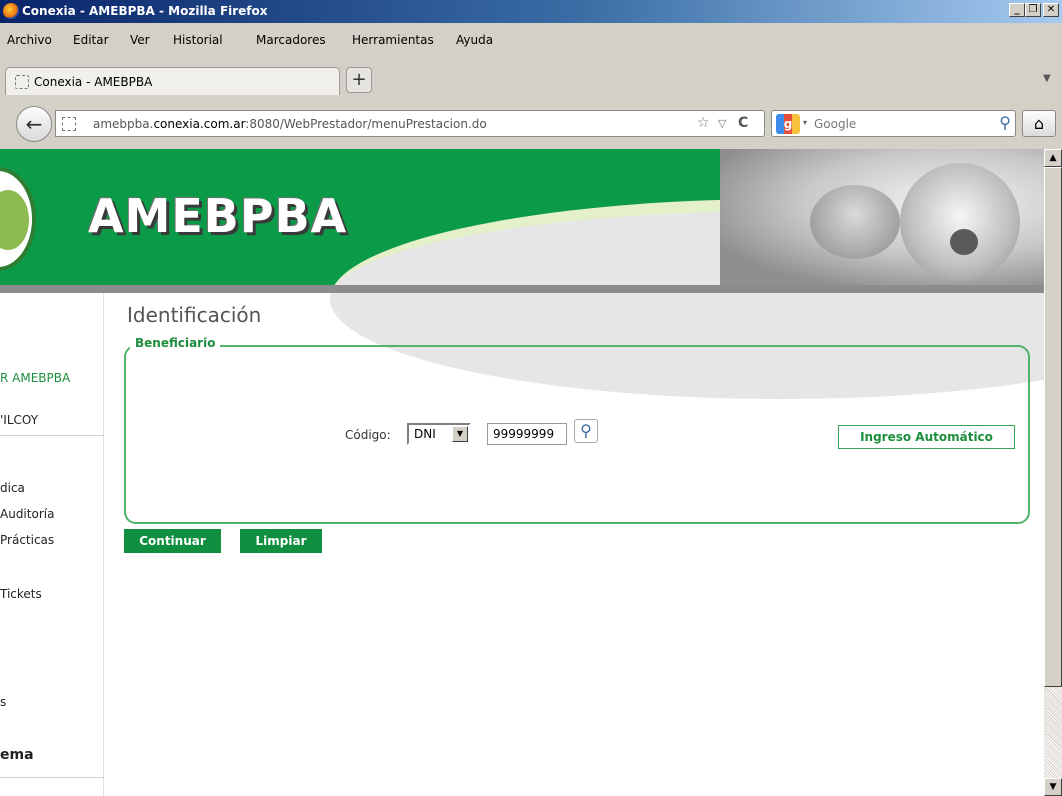  Describe the element at coordinates (960, 222) in the screenshot. I see `baby-face` at that location.